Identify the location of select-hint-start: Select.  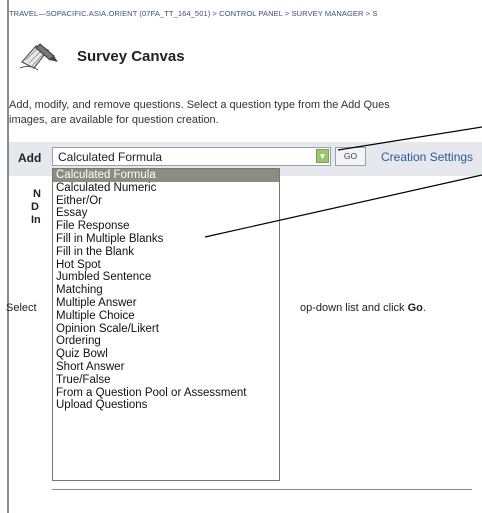
(21, 308).